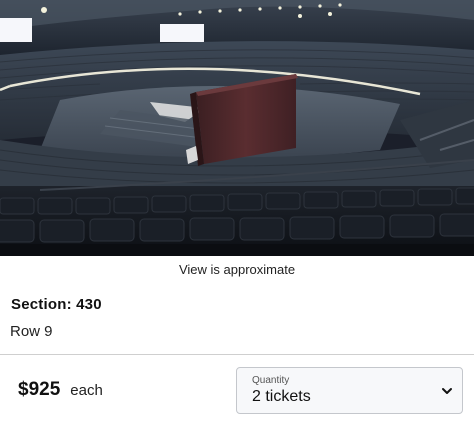 This screenshot has width=474, height=428. Describe the element at coordinates (31, 331) in the screenshot. I see `row-label: Row 9` at that location.